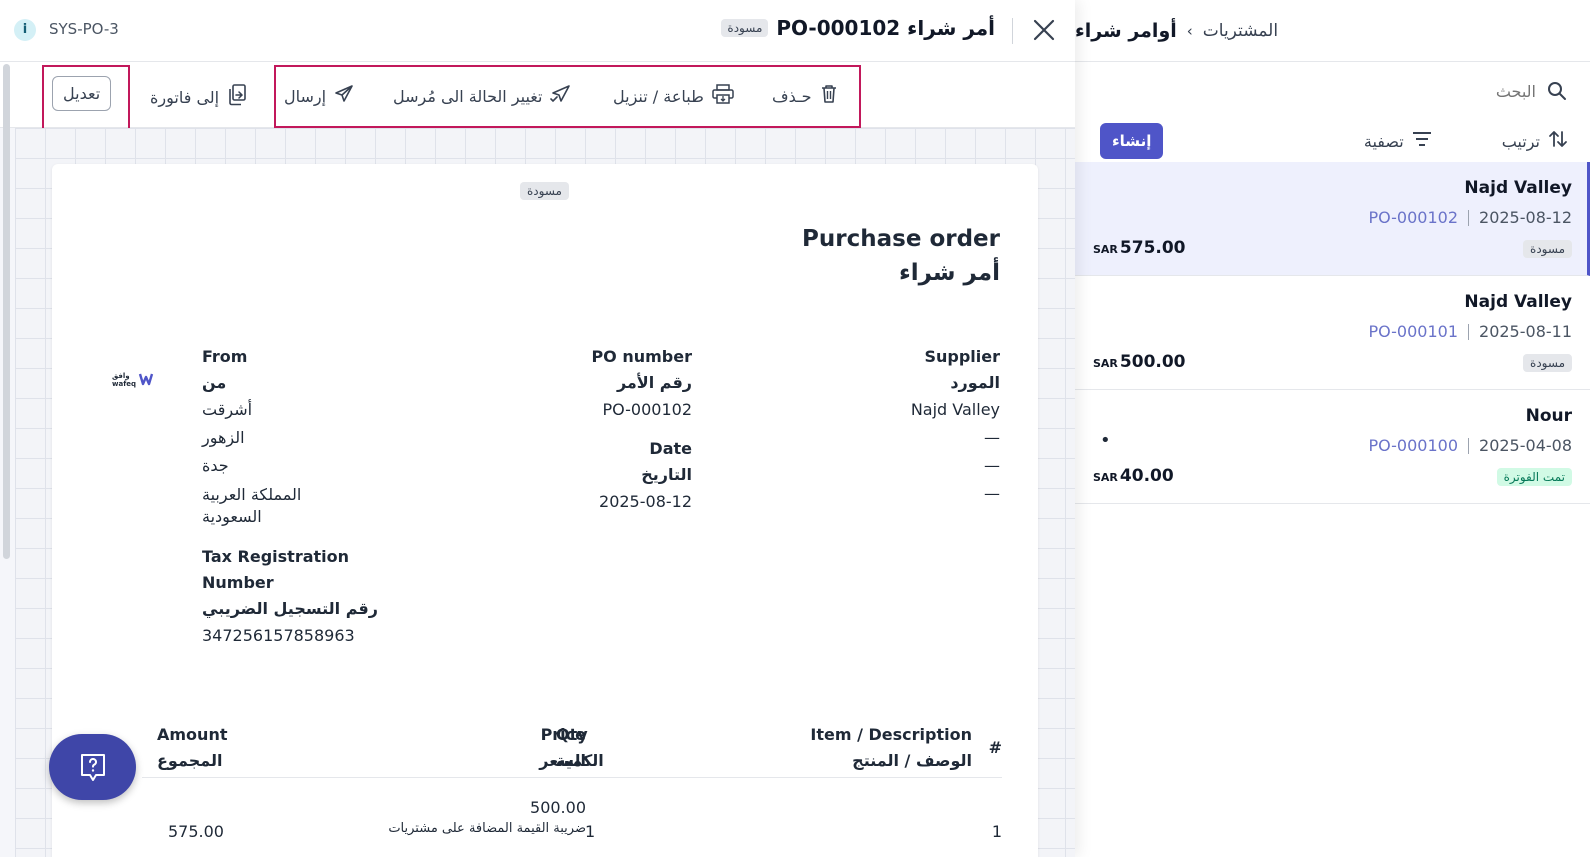 This screenshot has width=1590, height=857. Describe the element at coordinates (124, 384) in the screenshot. I see `svg-text: wafeq` at that location.